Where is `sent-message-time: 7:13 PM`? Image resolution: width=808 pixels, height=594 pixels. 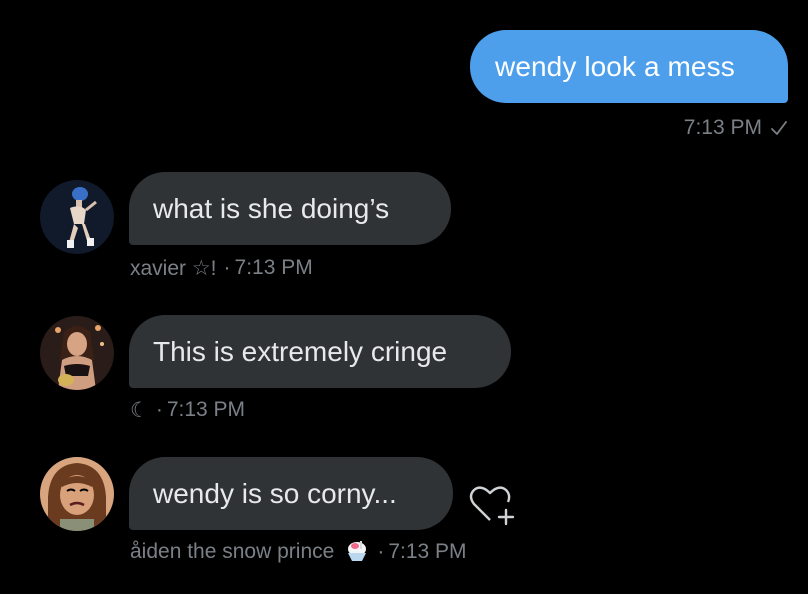 sent-message-time: 7:13 PM is located at coordinates (722, 127).